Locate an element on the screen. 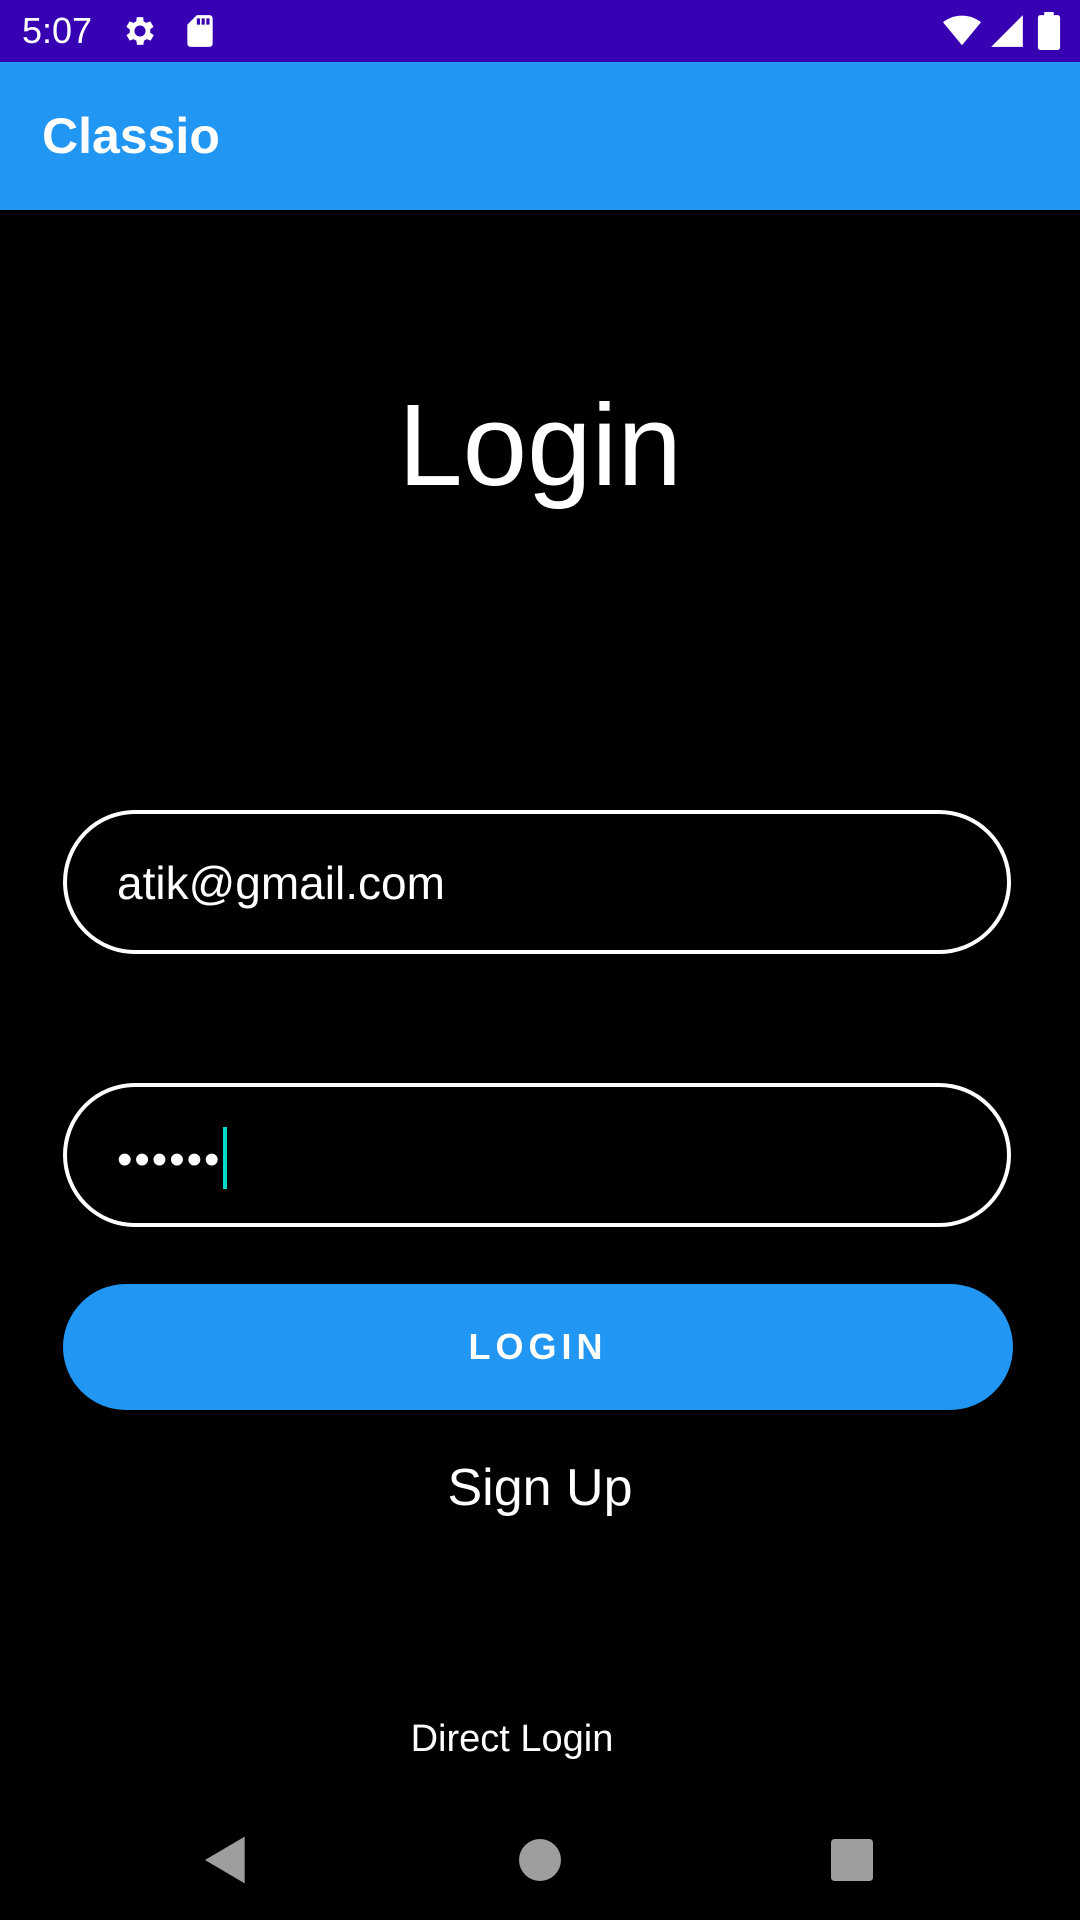 This screenshot has width=1080, height=1920. password-value: •••••• is located at coordinates (169, 1160).